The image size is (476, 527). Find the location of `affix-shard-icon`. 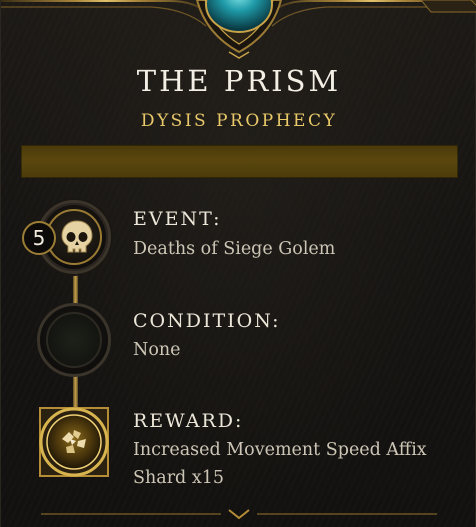

affix-shard-icon is located at coordinates (74, 441).